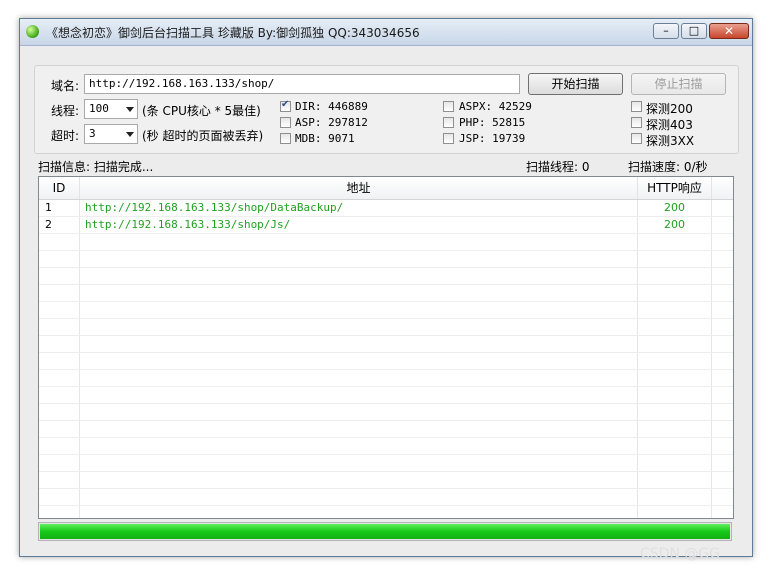  I want to click on minimize-button: –, so click(666, 31).